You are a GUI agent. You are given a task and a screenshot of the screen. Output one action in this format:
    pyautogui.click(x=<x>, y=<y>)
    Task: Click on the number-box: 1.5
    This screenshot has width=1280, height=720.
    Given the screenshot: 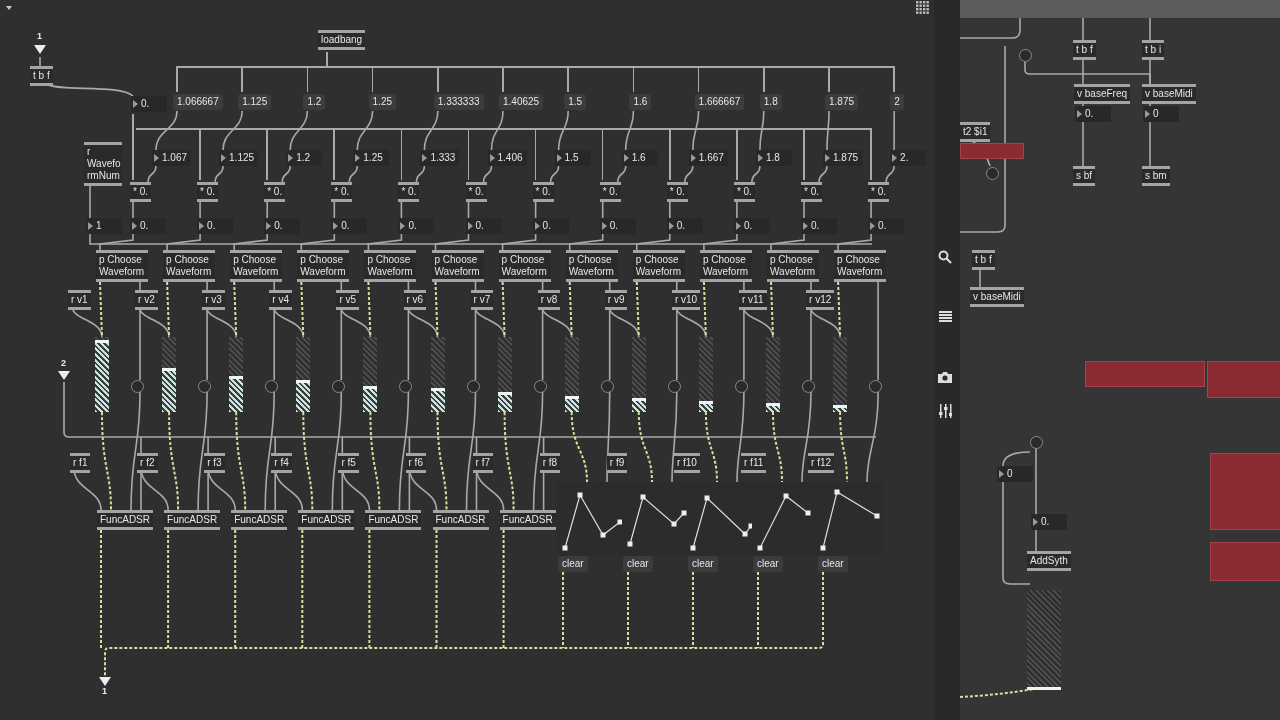 What is the action you would take?
    pyautogui.click(x=572, y=158)
    